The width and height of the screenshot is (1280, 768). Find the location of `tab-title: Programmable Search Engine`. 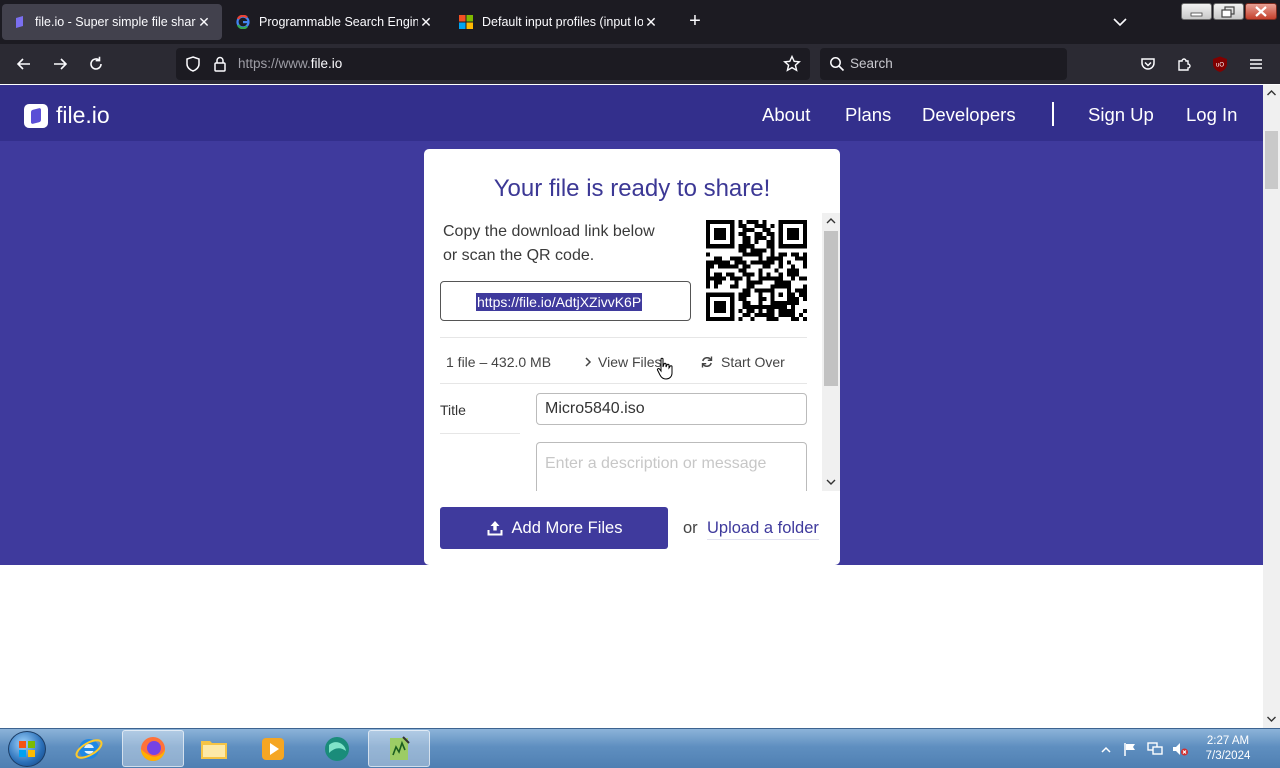

tab-title: Programmable Search Engine is located at coordinates (338, 22).